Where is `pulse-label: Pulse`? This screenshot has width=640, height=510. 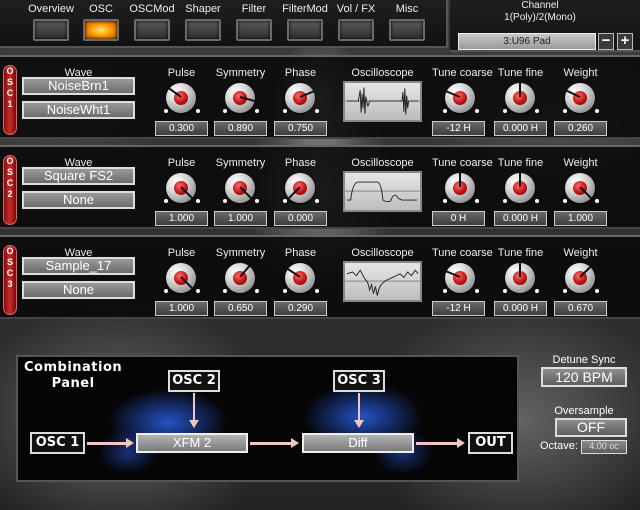 pulse-label: Pulse is located at coordinates (181, 163).